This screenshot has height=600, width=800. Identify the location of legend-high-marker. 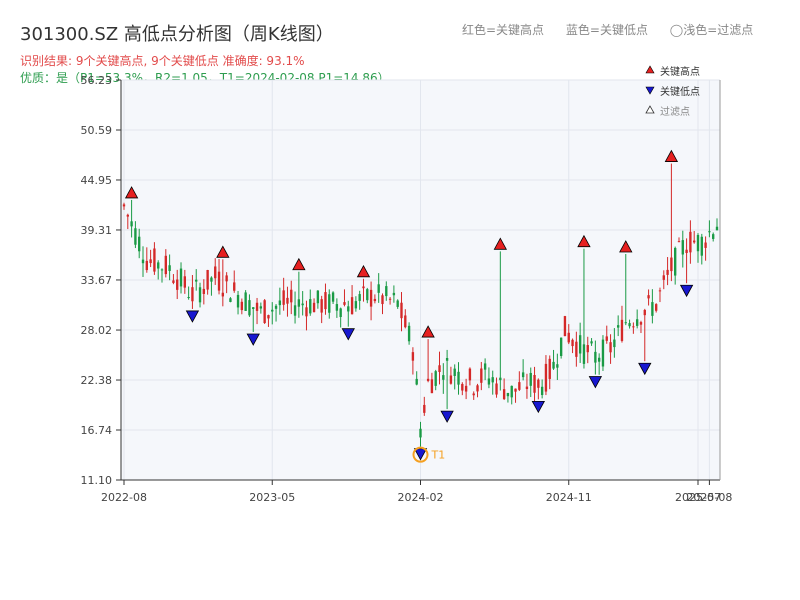
(650, 69).